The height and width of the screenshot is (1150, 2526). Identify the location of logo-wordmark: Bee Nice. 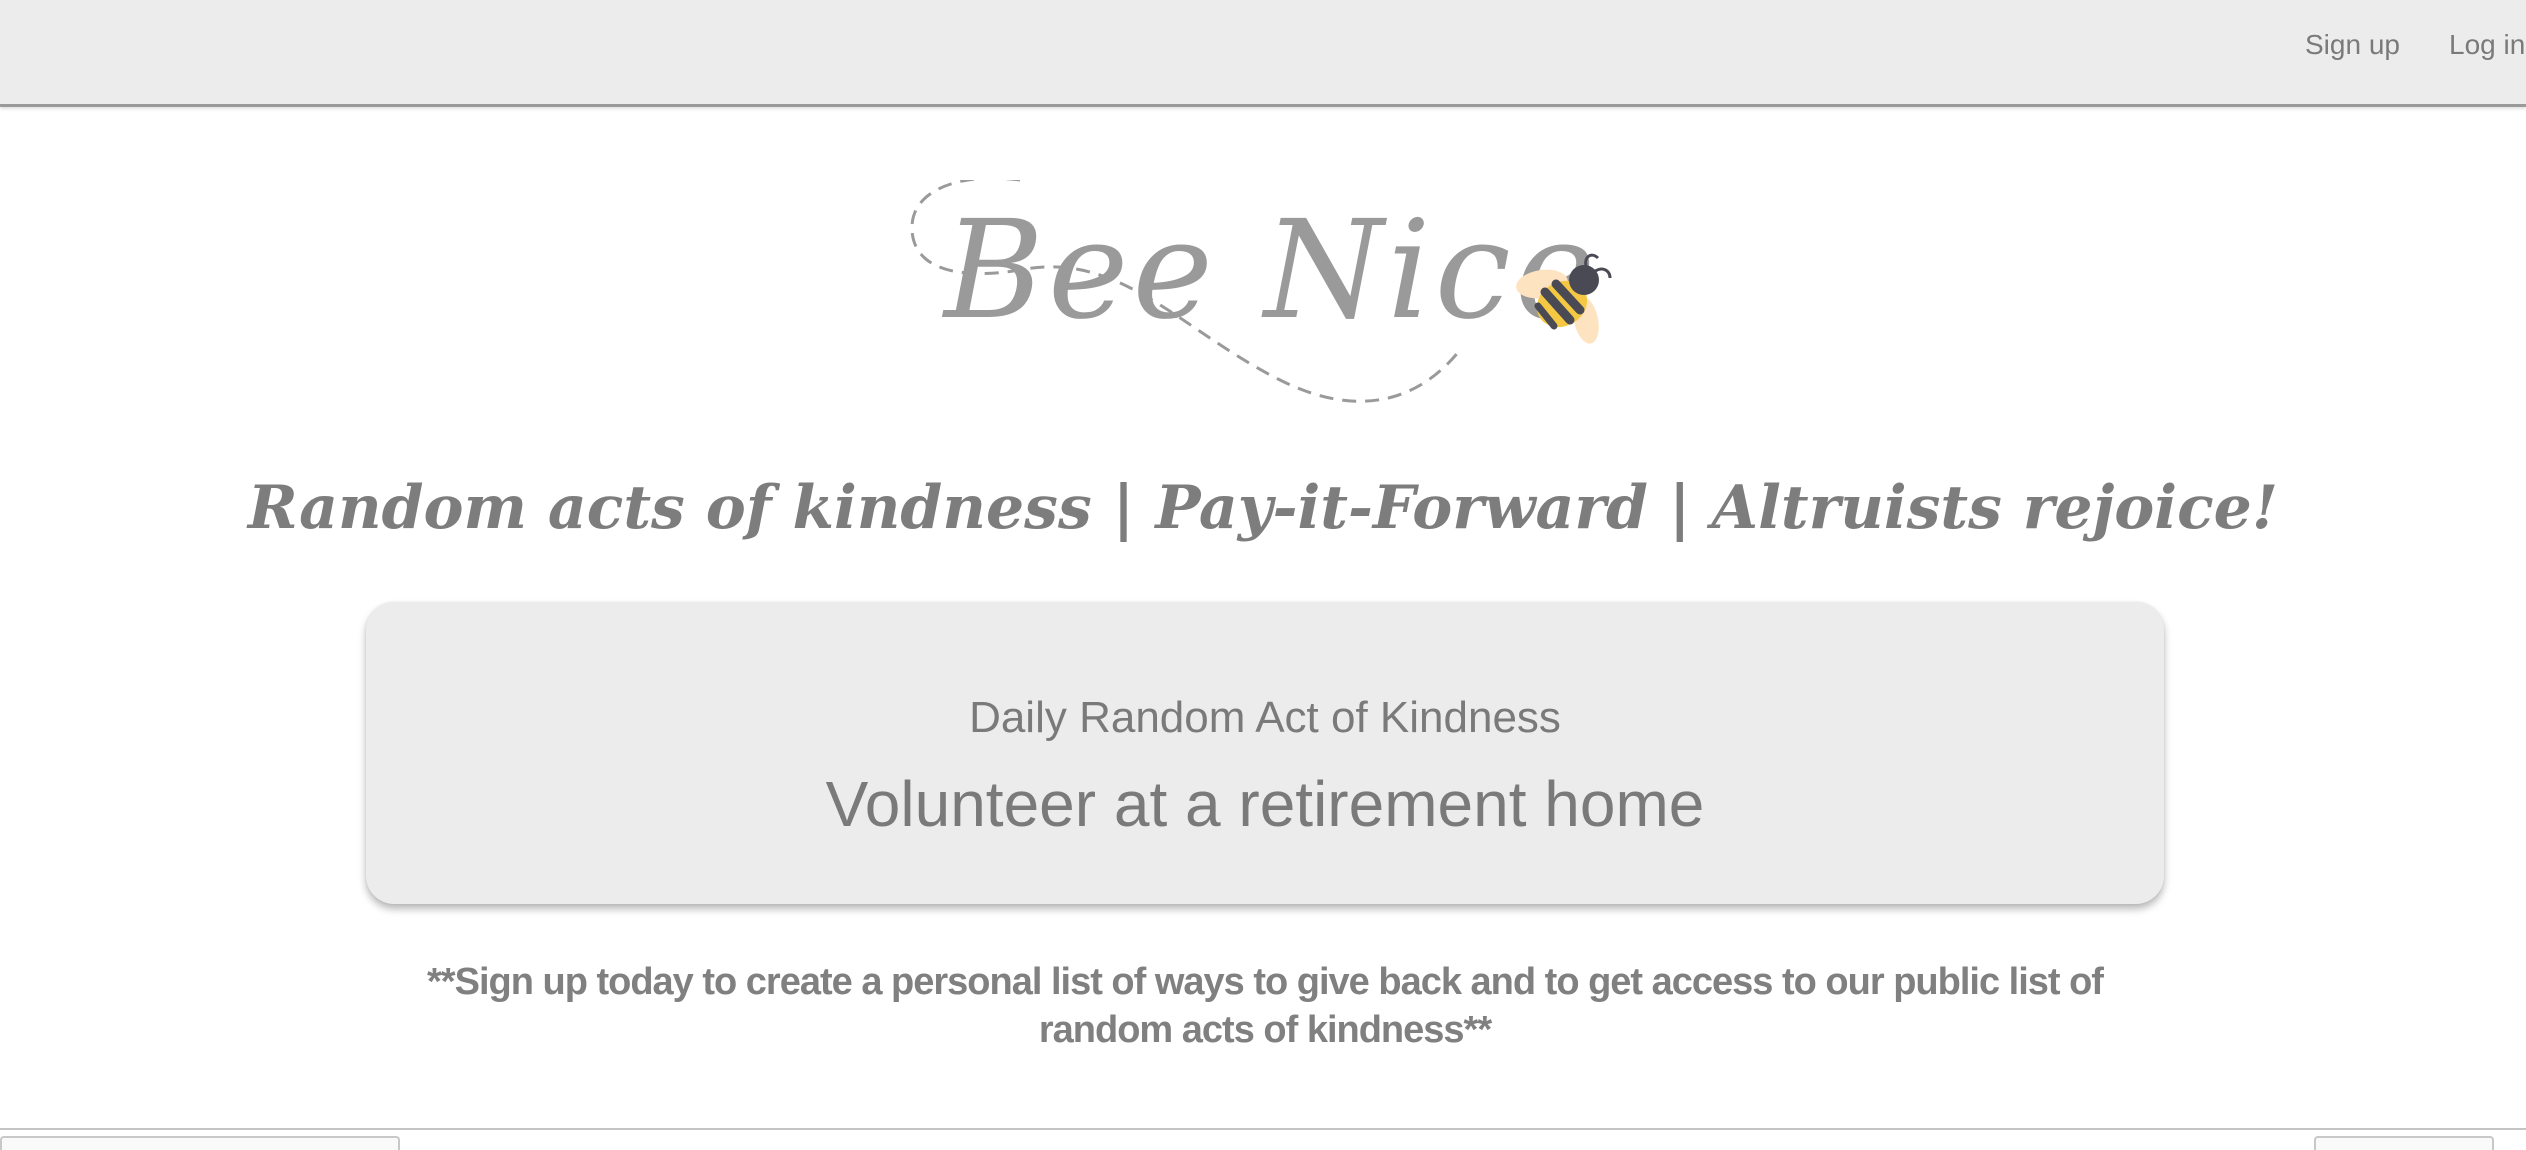
(1272, 271).